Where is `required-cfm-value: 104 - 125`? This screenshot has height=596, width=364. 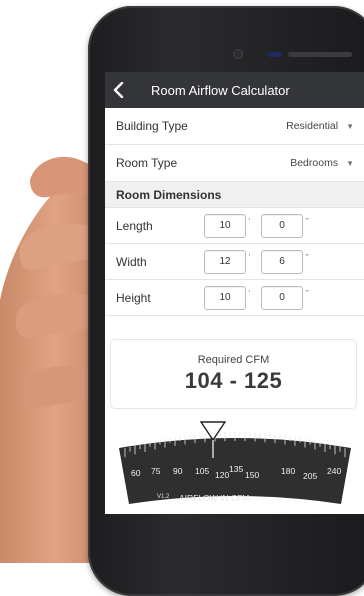
required-cfm-value: 104 - 125 is located at coordinates (233, 380).